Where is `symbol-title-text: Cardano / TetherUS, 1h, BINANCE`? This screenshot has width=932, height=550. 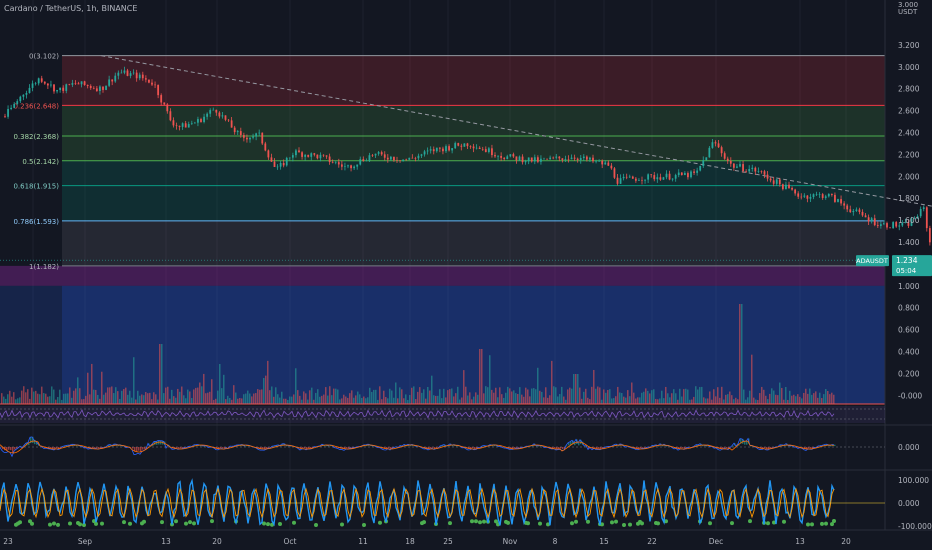
symbol-title-text: Cardano / TetherUS, 1h, BINANCE is located at coordinates (71, 8).